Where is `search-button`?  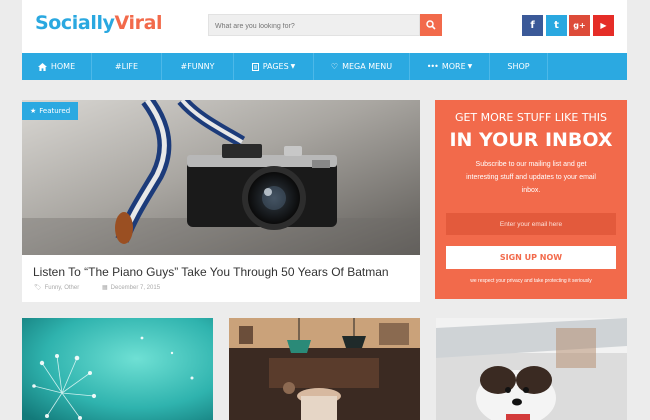
search-button is located at coordinates (431, 25).